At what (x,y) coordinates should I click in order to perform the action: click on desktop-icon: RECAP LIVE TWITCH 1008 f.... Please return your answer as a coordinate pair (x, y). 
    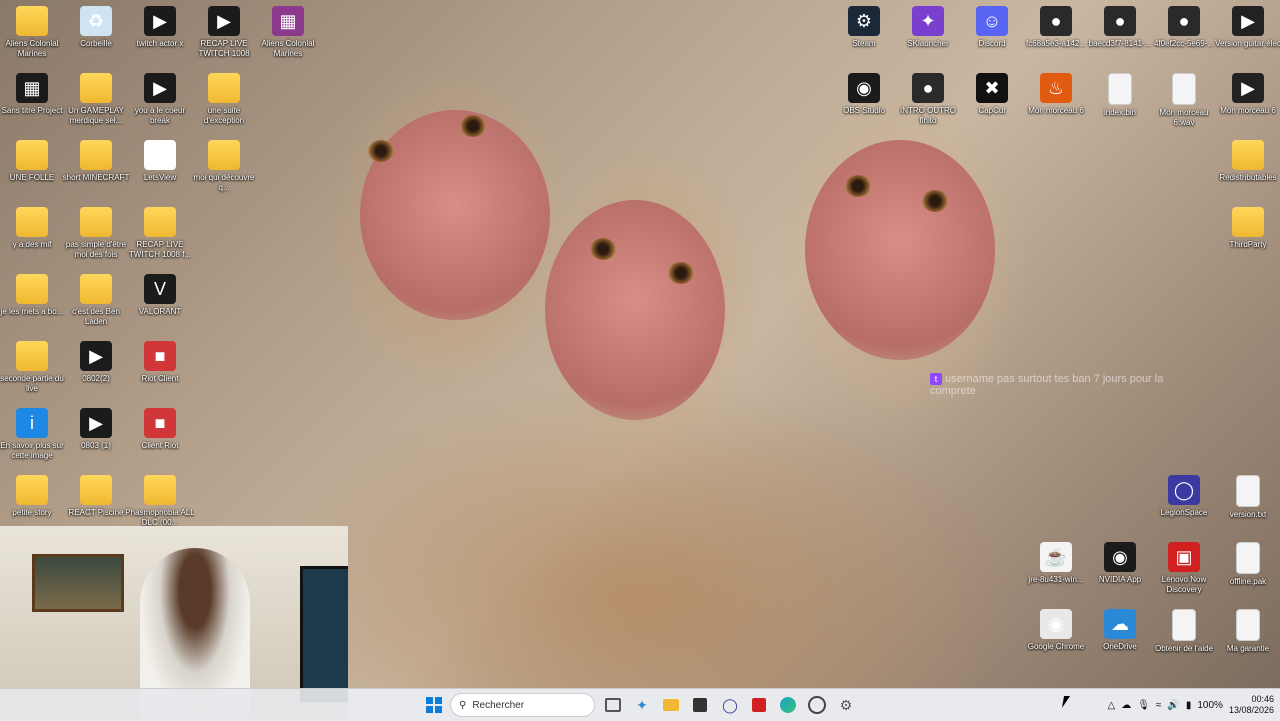
    Looking at the image, I should click on (160, 233).